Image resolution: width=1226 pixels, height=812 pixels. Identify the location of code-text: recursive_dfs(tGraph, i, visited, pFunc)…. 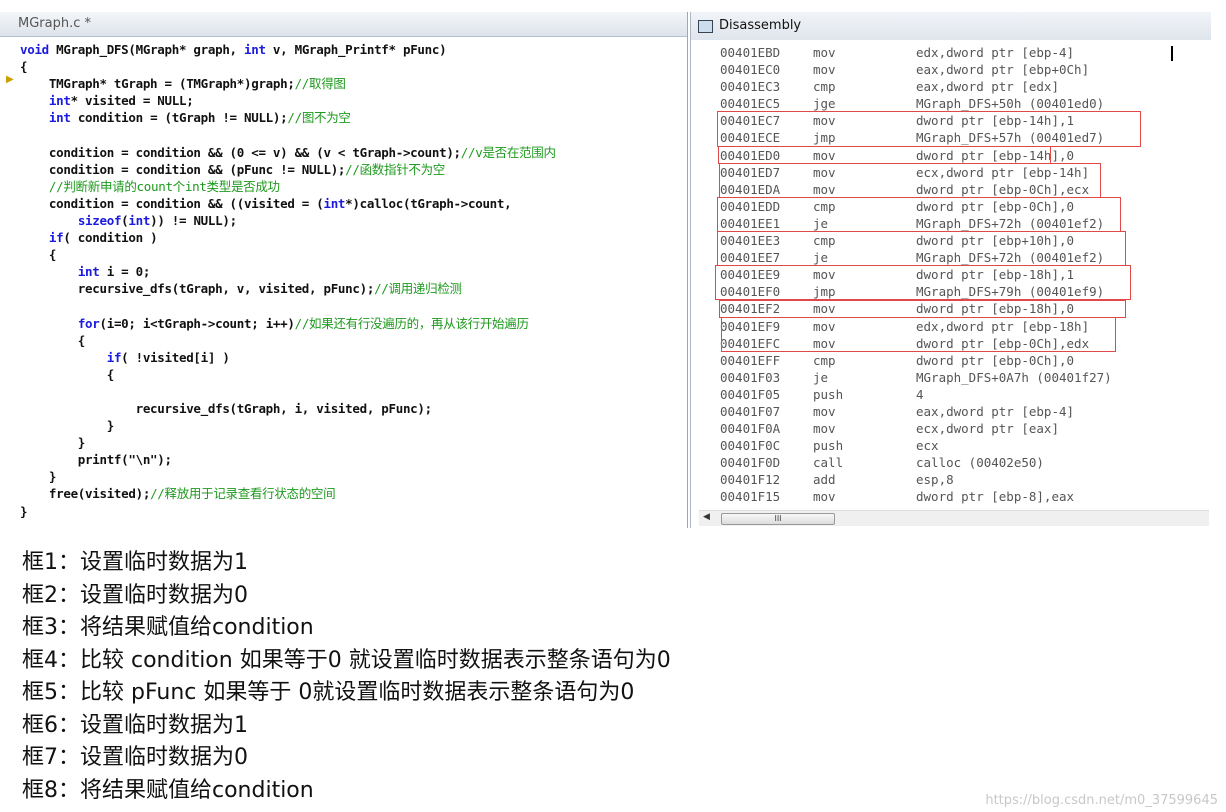
(226, 408).